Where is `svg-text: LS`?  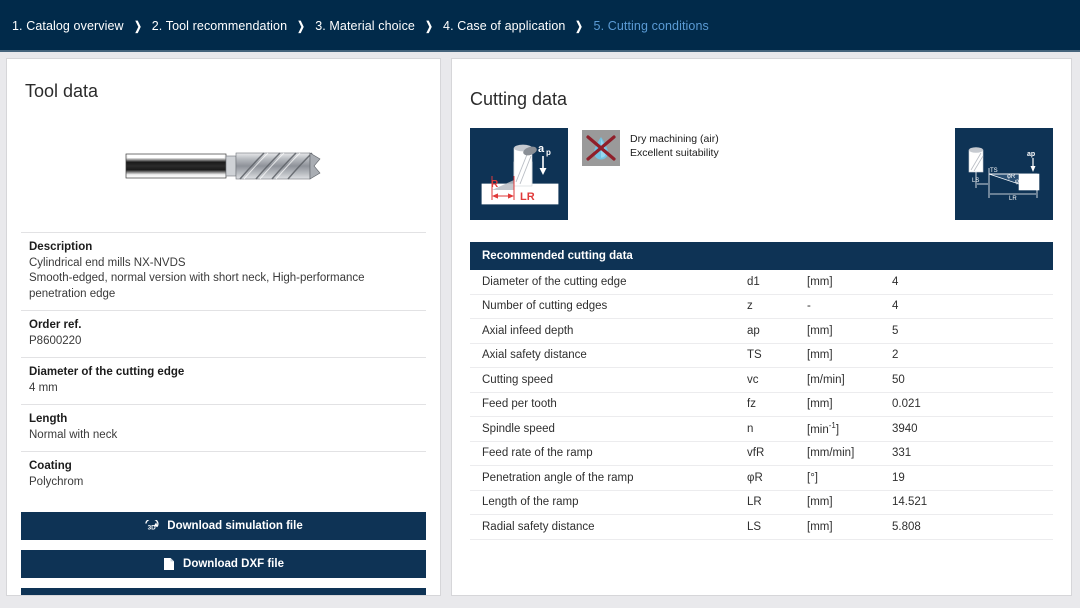
svg-text: LS is located at coordinates (975, 181).